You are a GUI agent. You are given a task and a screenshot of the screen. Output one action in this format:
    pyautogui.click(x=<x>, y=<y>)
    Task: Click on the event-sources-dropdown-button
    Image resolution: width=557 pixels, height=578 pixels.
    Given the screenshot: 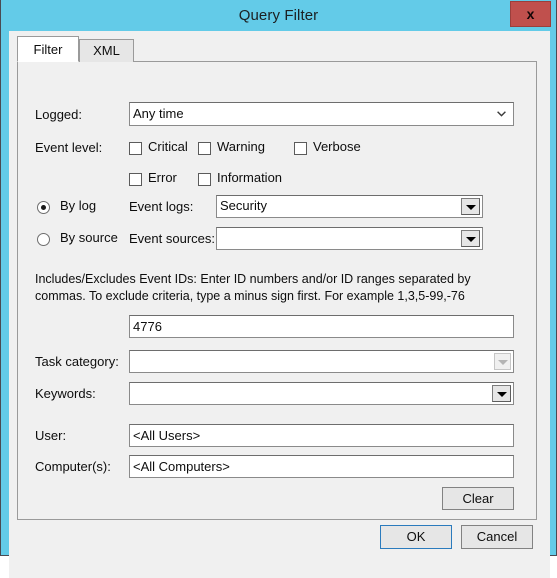 What is the action you would take?
    pyautogui.click(x=470, y=238)
    